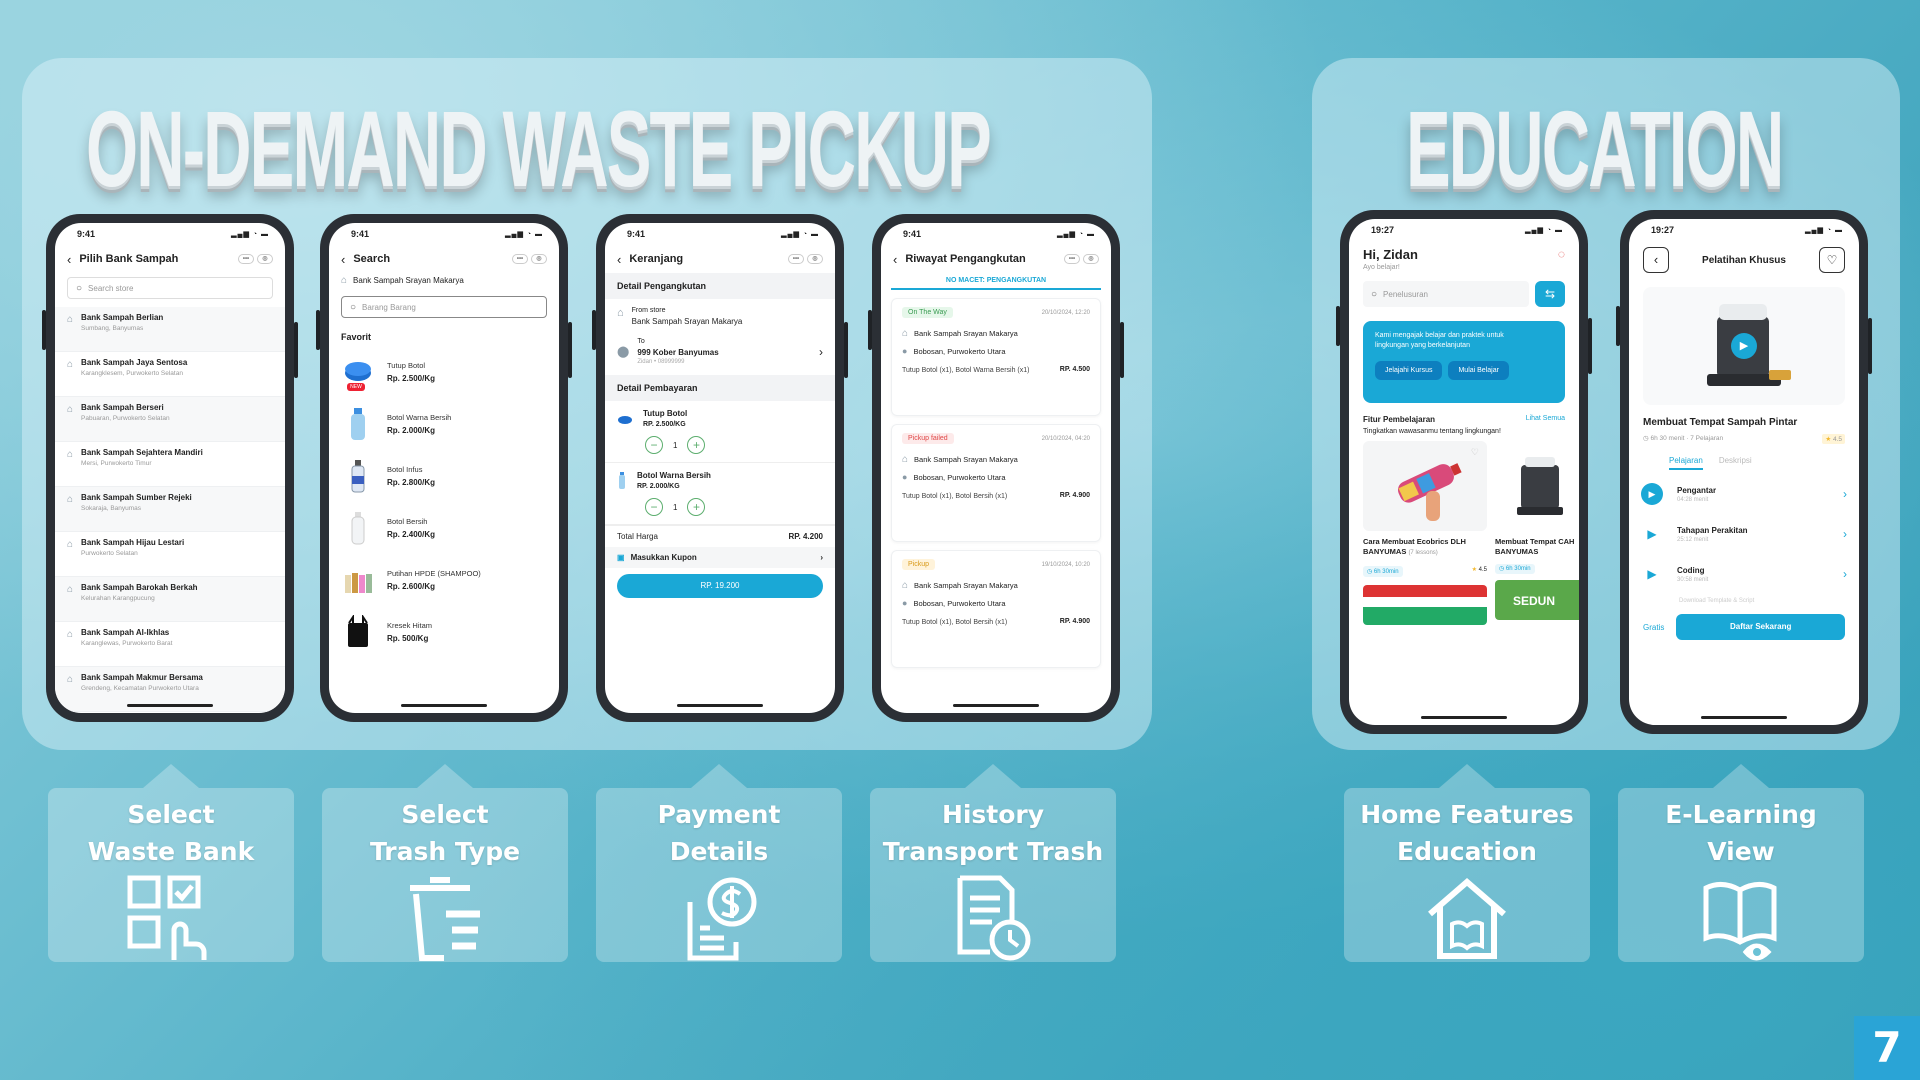 The height and width of the screenshot is (1080, 1920). Describe the element at coordinates (1686, 463) in the screenshot. I see `tab-lessons: Pelajaran` at that location.